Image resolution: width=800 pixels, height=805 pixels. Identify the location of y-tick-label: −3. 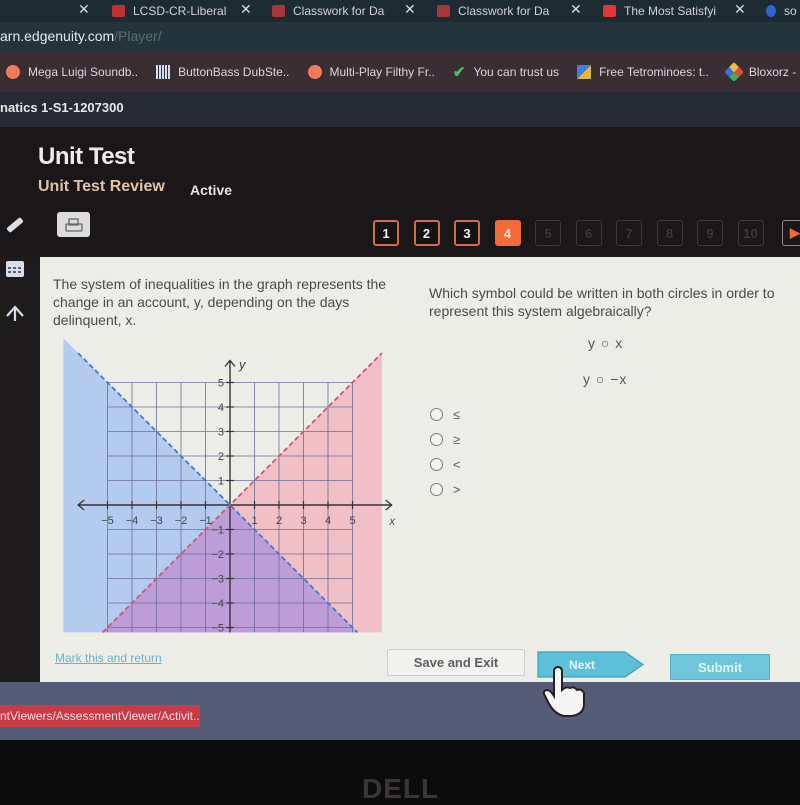
(217, 580).